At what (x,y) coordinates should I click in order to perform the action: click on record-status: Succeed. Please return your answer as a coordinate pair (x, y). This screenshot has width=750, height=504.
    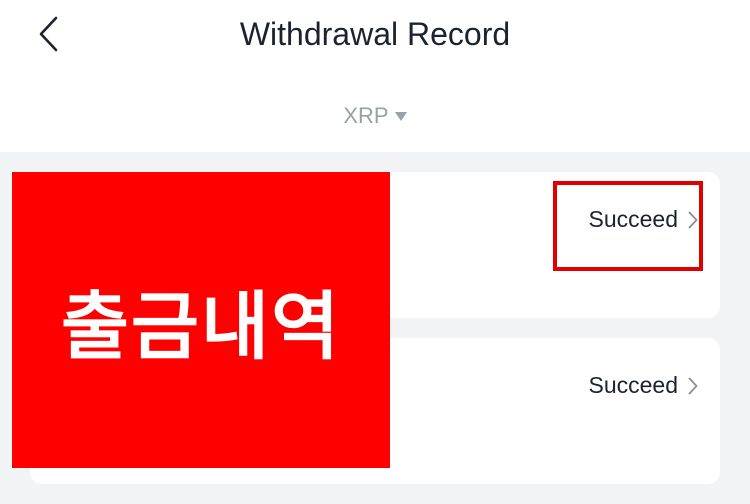
    Looking at the image, I should click on (643, 385).